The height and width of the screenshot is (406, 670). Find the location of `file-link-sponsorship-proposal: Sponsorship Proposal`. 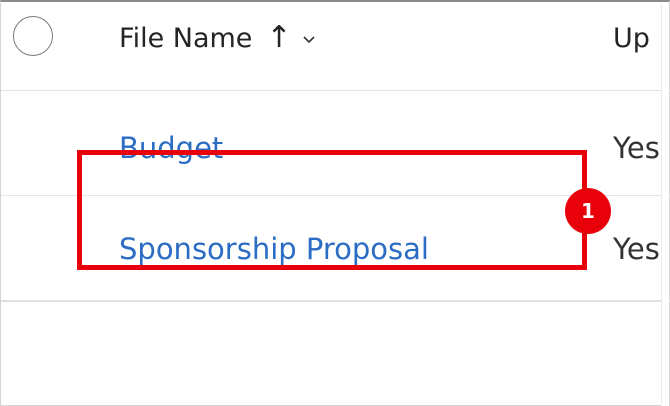

file-link-sponsorship-proposal: Sponsorship Proposal is located at coordinates (274, 249).